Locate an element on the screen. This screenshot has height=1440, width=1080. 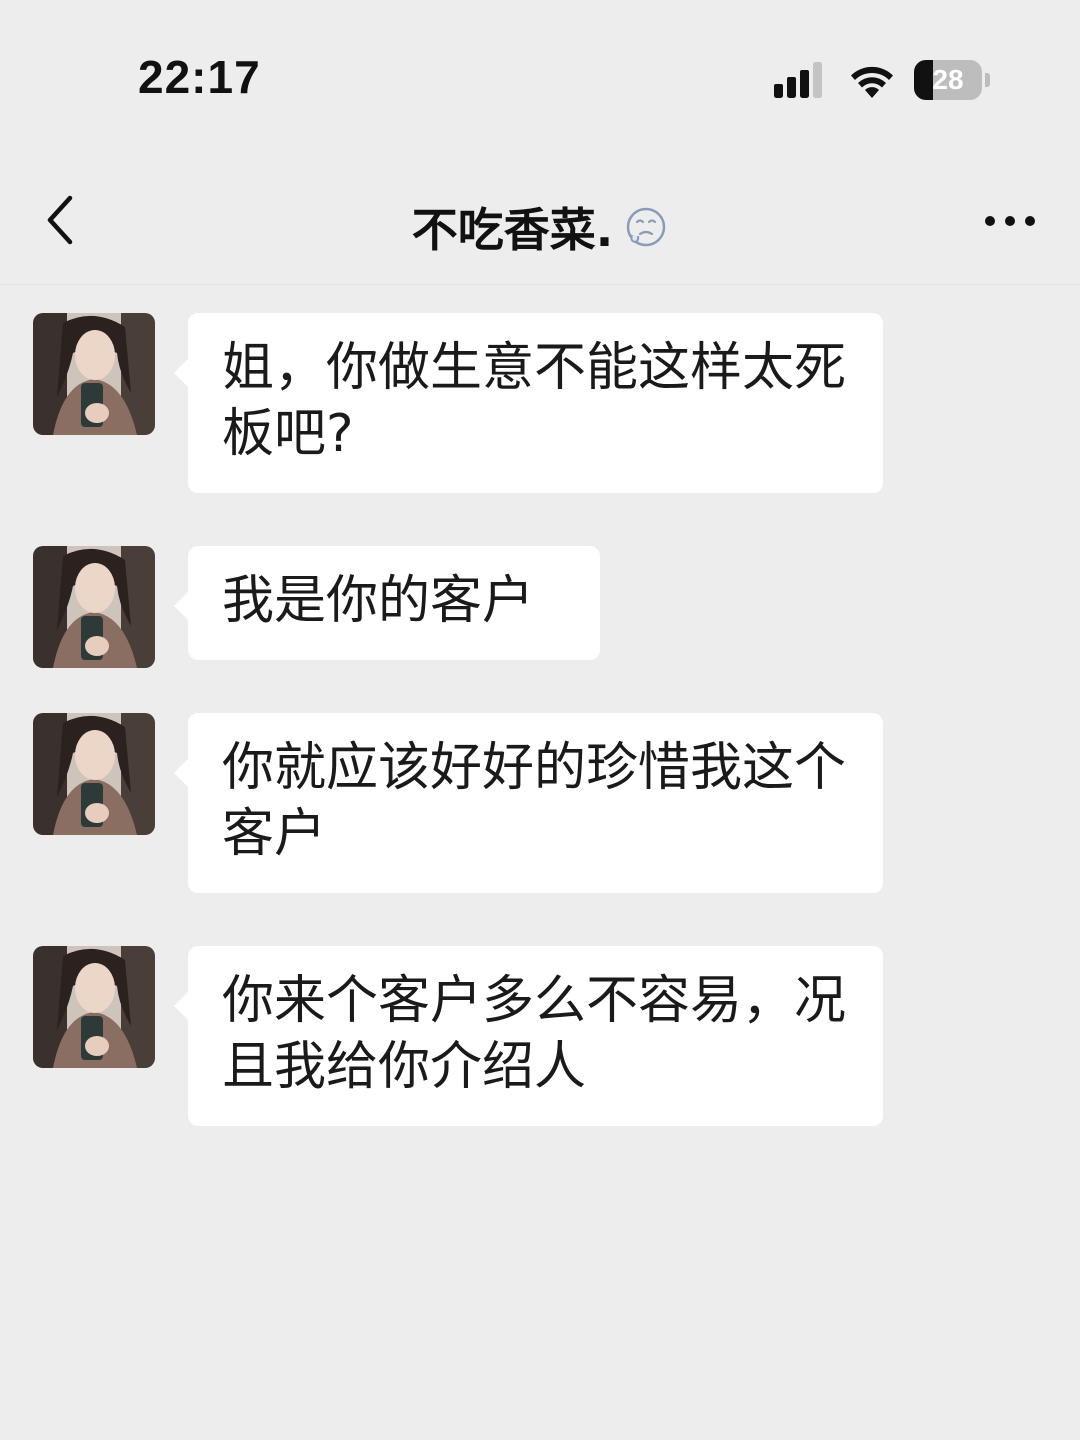
message-bubble: 你来个客户多么不容易，况且我给你介绍人 is located at coordinates (528, 1036).